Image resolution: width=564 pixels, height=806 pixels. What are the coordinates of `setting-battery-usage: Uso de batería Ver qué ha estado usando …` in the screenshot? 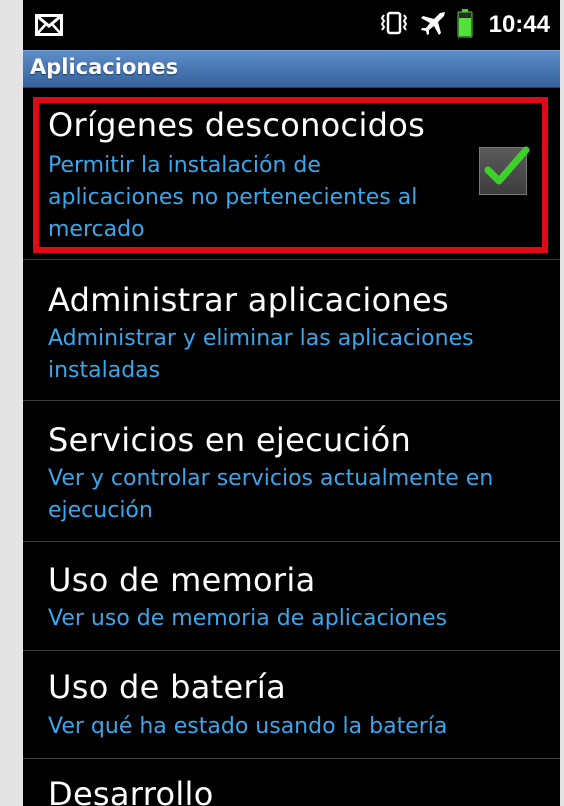 It's located at (291, 705).